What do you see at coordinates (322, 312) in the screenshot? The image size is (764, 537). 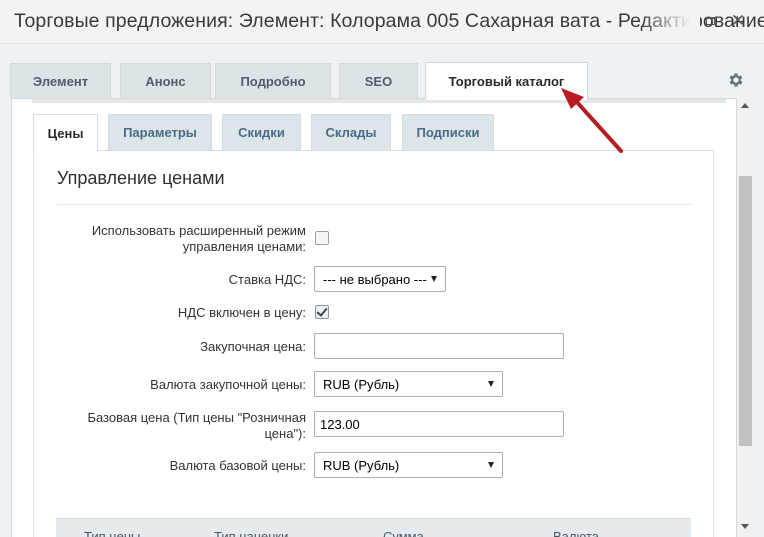 I see `vat-included-checkbox` at bounding box center [322, 312].